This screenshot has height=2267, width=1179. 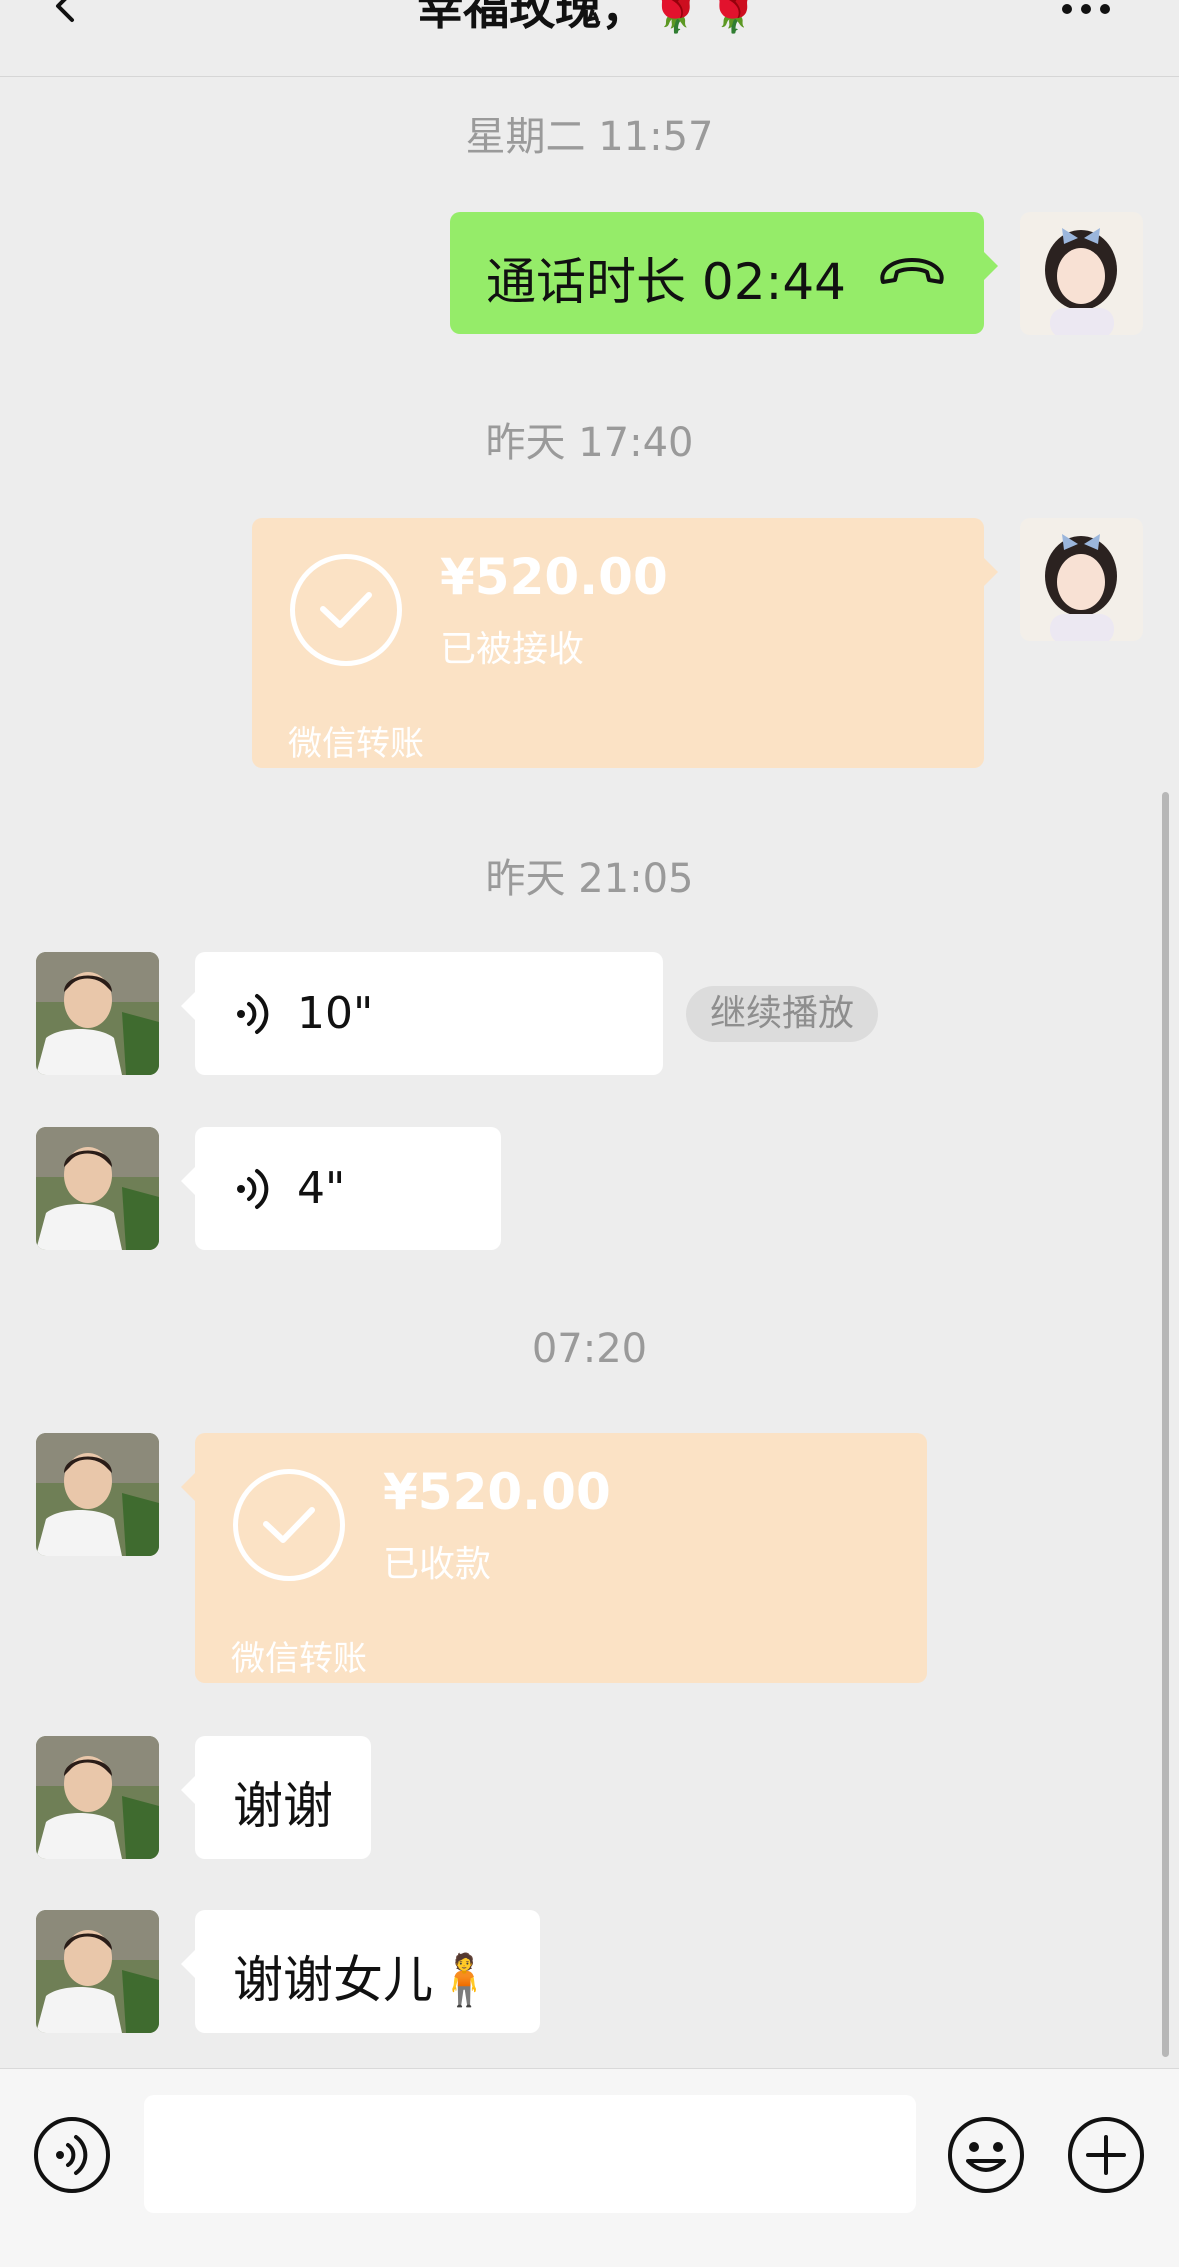 I want to click on timestamp: 星期二 11:57, so click(x=589, y=137).